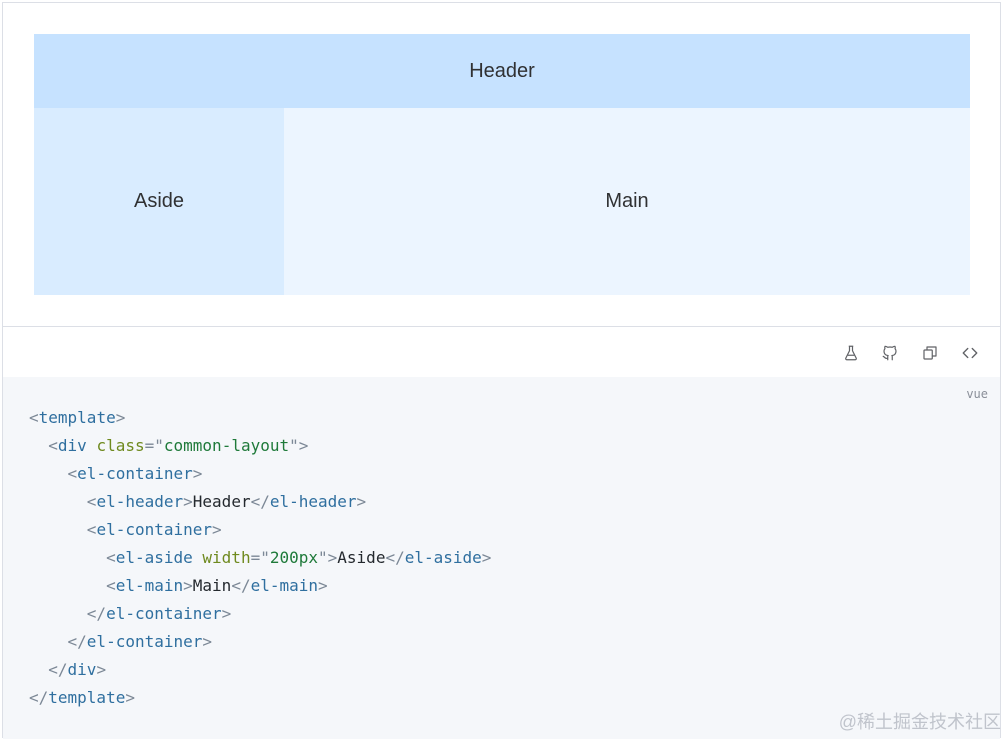 The image size is (1007, 740). I want to click on copy-icon, so click(930, 353).